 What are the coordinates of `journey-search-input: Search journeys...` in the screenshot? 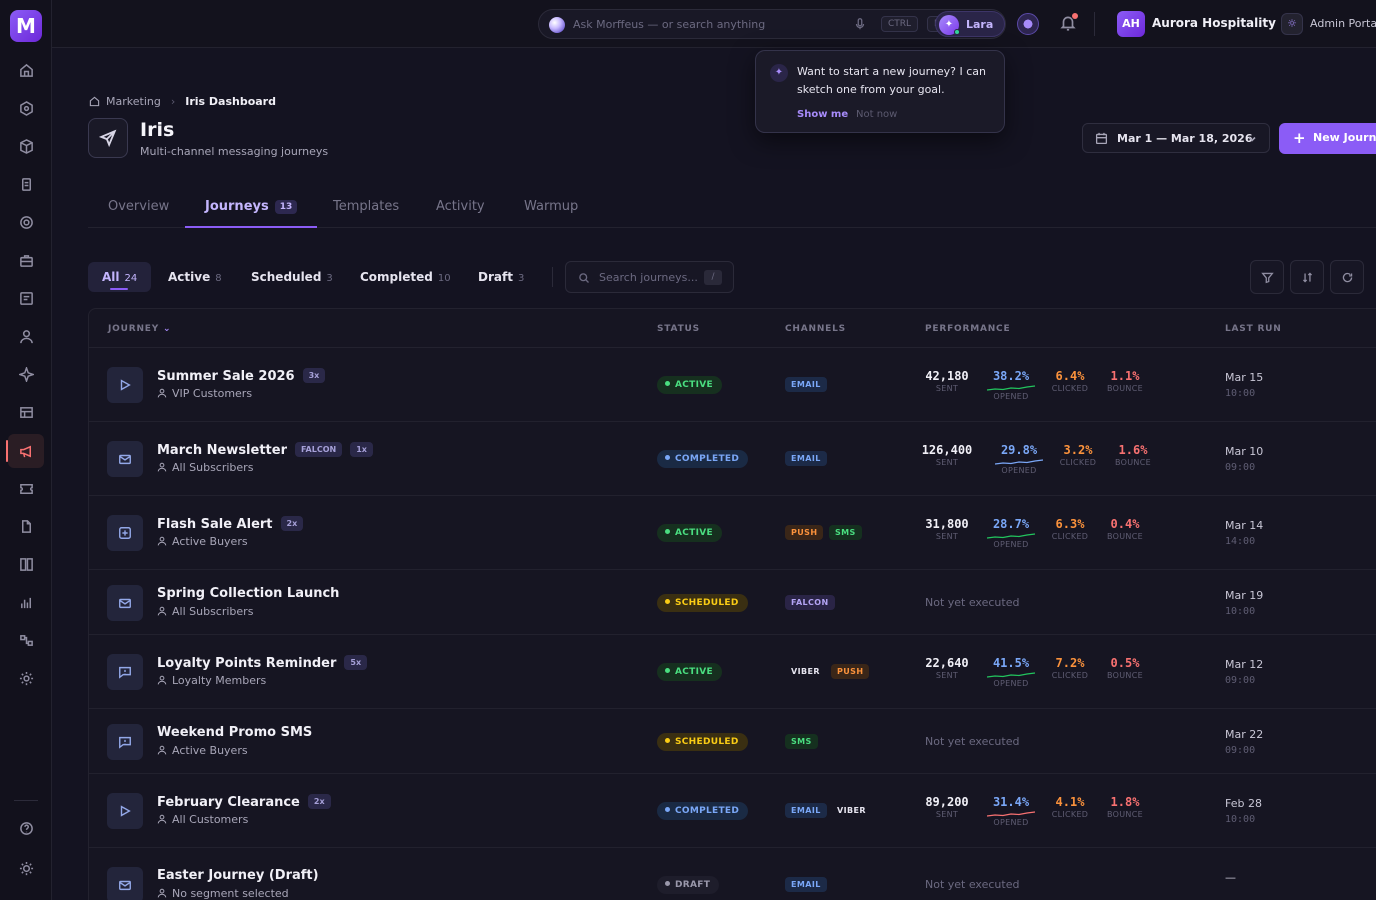 It's located at (648, 277).